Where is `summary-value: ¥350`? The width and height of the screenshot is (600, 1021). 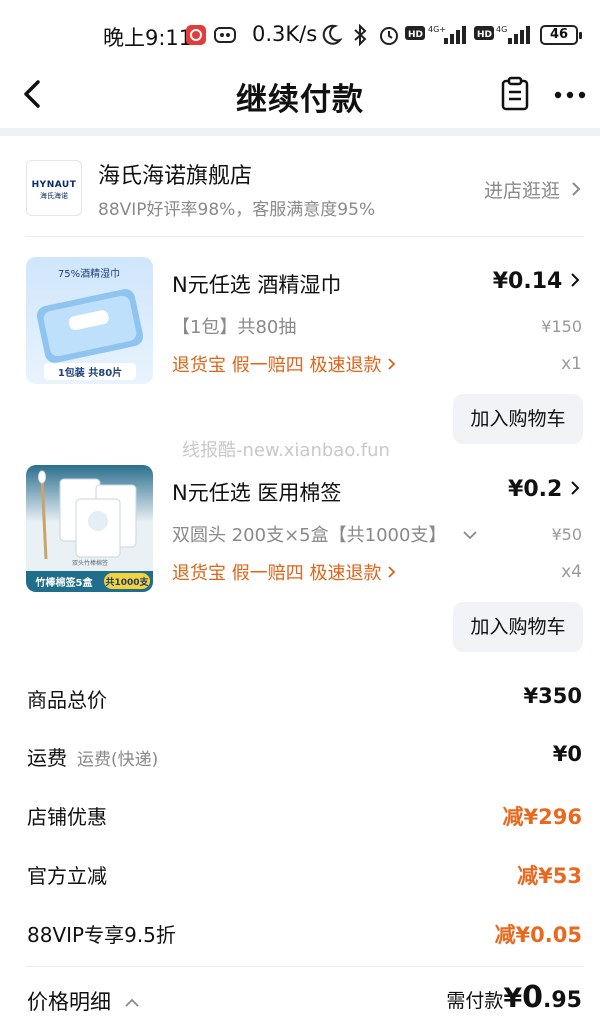 summary-value: ¥350 is located at coordinates (552, 696).